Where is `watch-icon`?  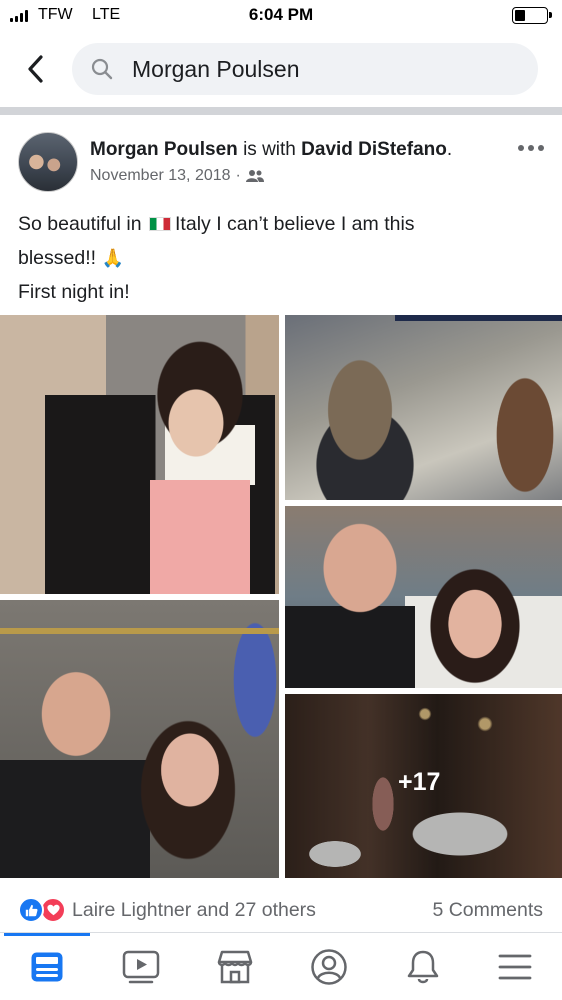
watch-icon is located at coordinates (141, 967).